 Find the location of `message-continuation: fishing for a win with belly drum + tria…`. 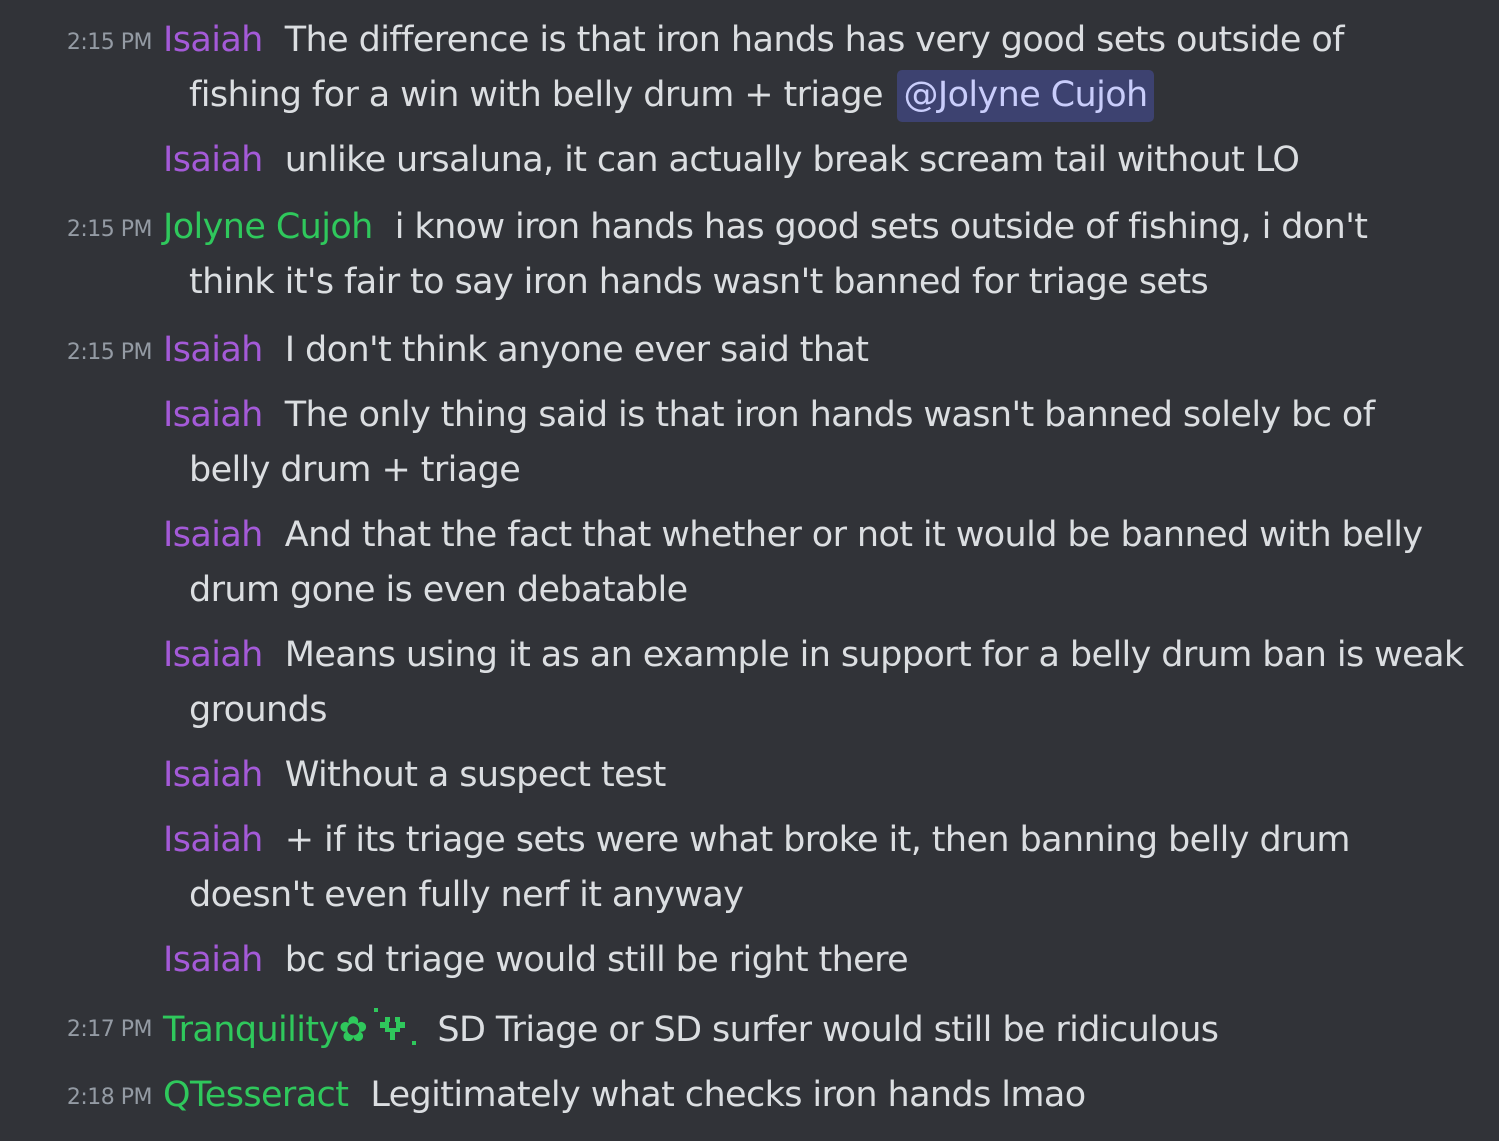

message-continuation: fishing for a win with belly drum + tria… is located at coordinates (671, 96).